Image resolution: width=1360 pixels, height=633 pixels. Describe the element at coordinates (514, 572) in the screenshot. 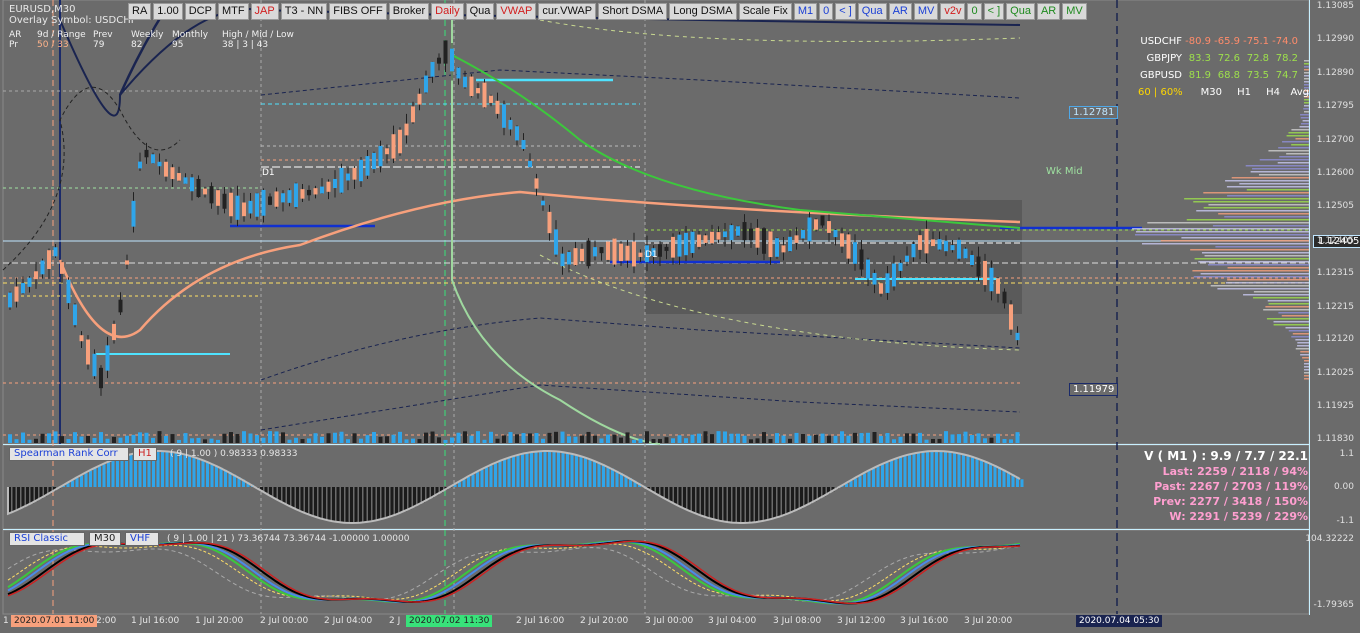

I see `rsi-line` at that location.